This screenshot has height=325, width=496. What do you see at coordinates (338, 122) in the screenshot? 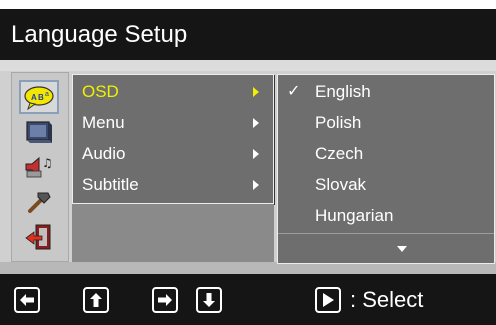
I see `option-label: Polish` at bounding box center [338, 122].